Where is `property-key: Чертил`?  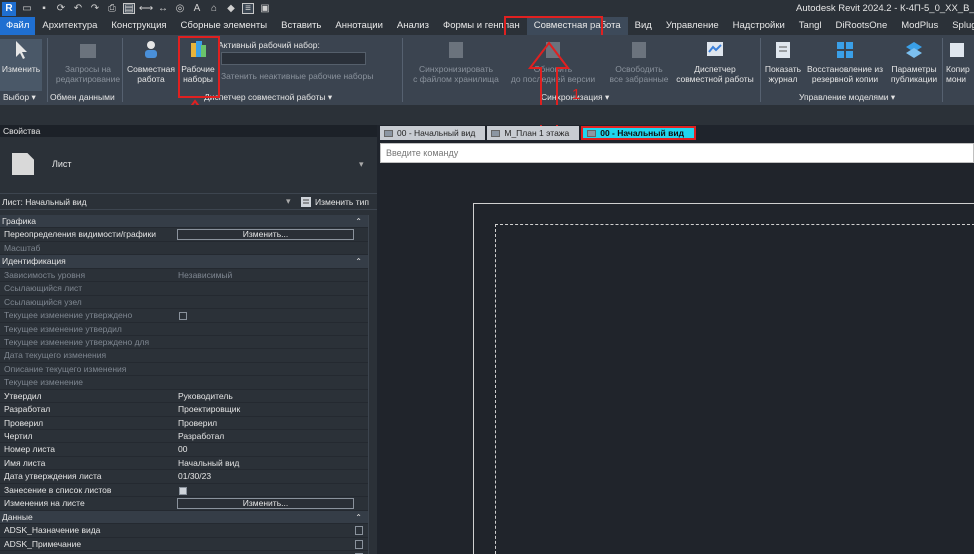 property-key: Чертил is located at coordinates (18, 436).